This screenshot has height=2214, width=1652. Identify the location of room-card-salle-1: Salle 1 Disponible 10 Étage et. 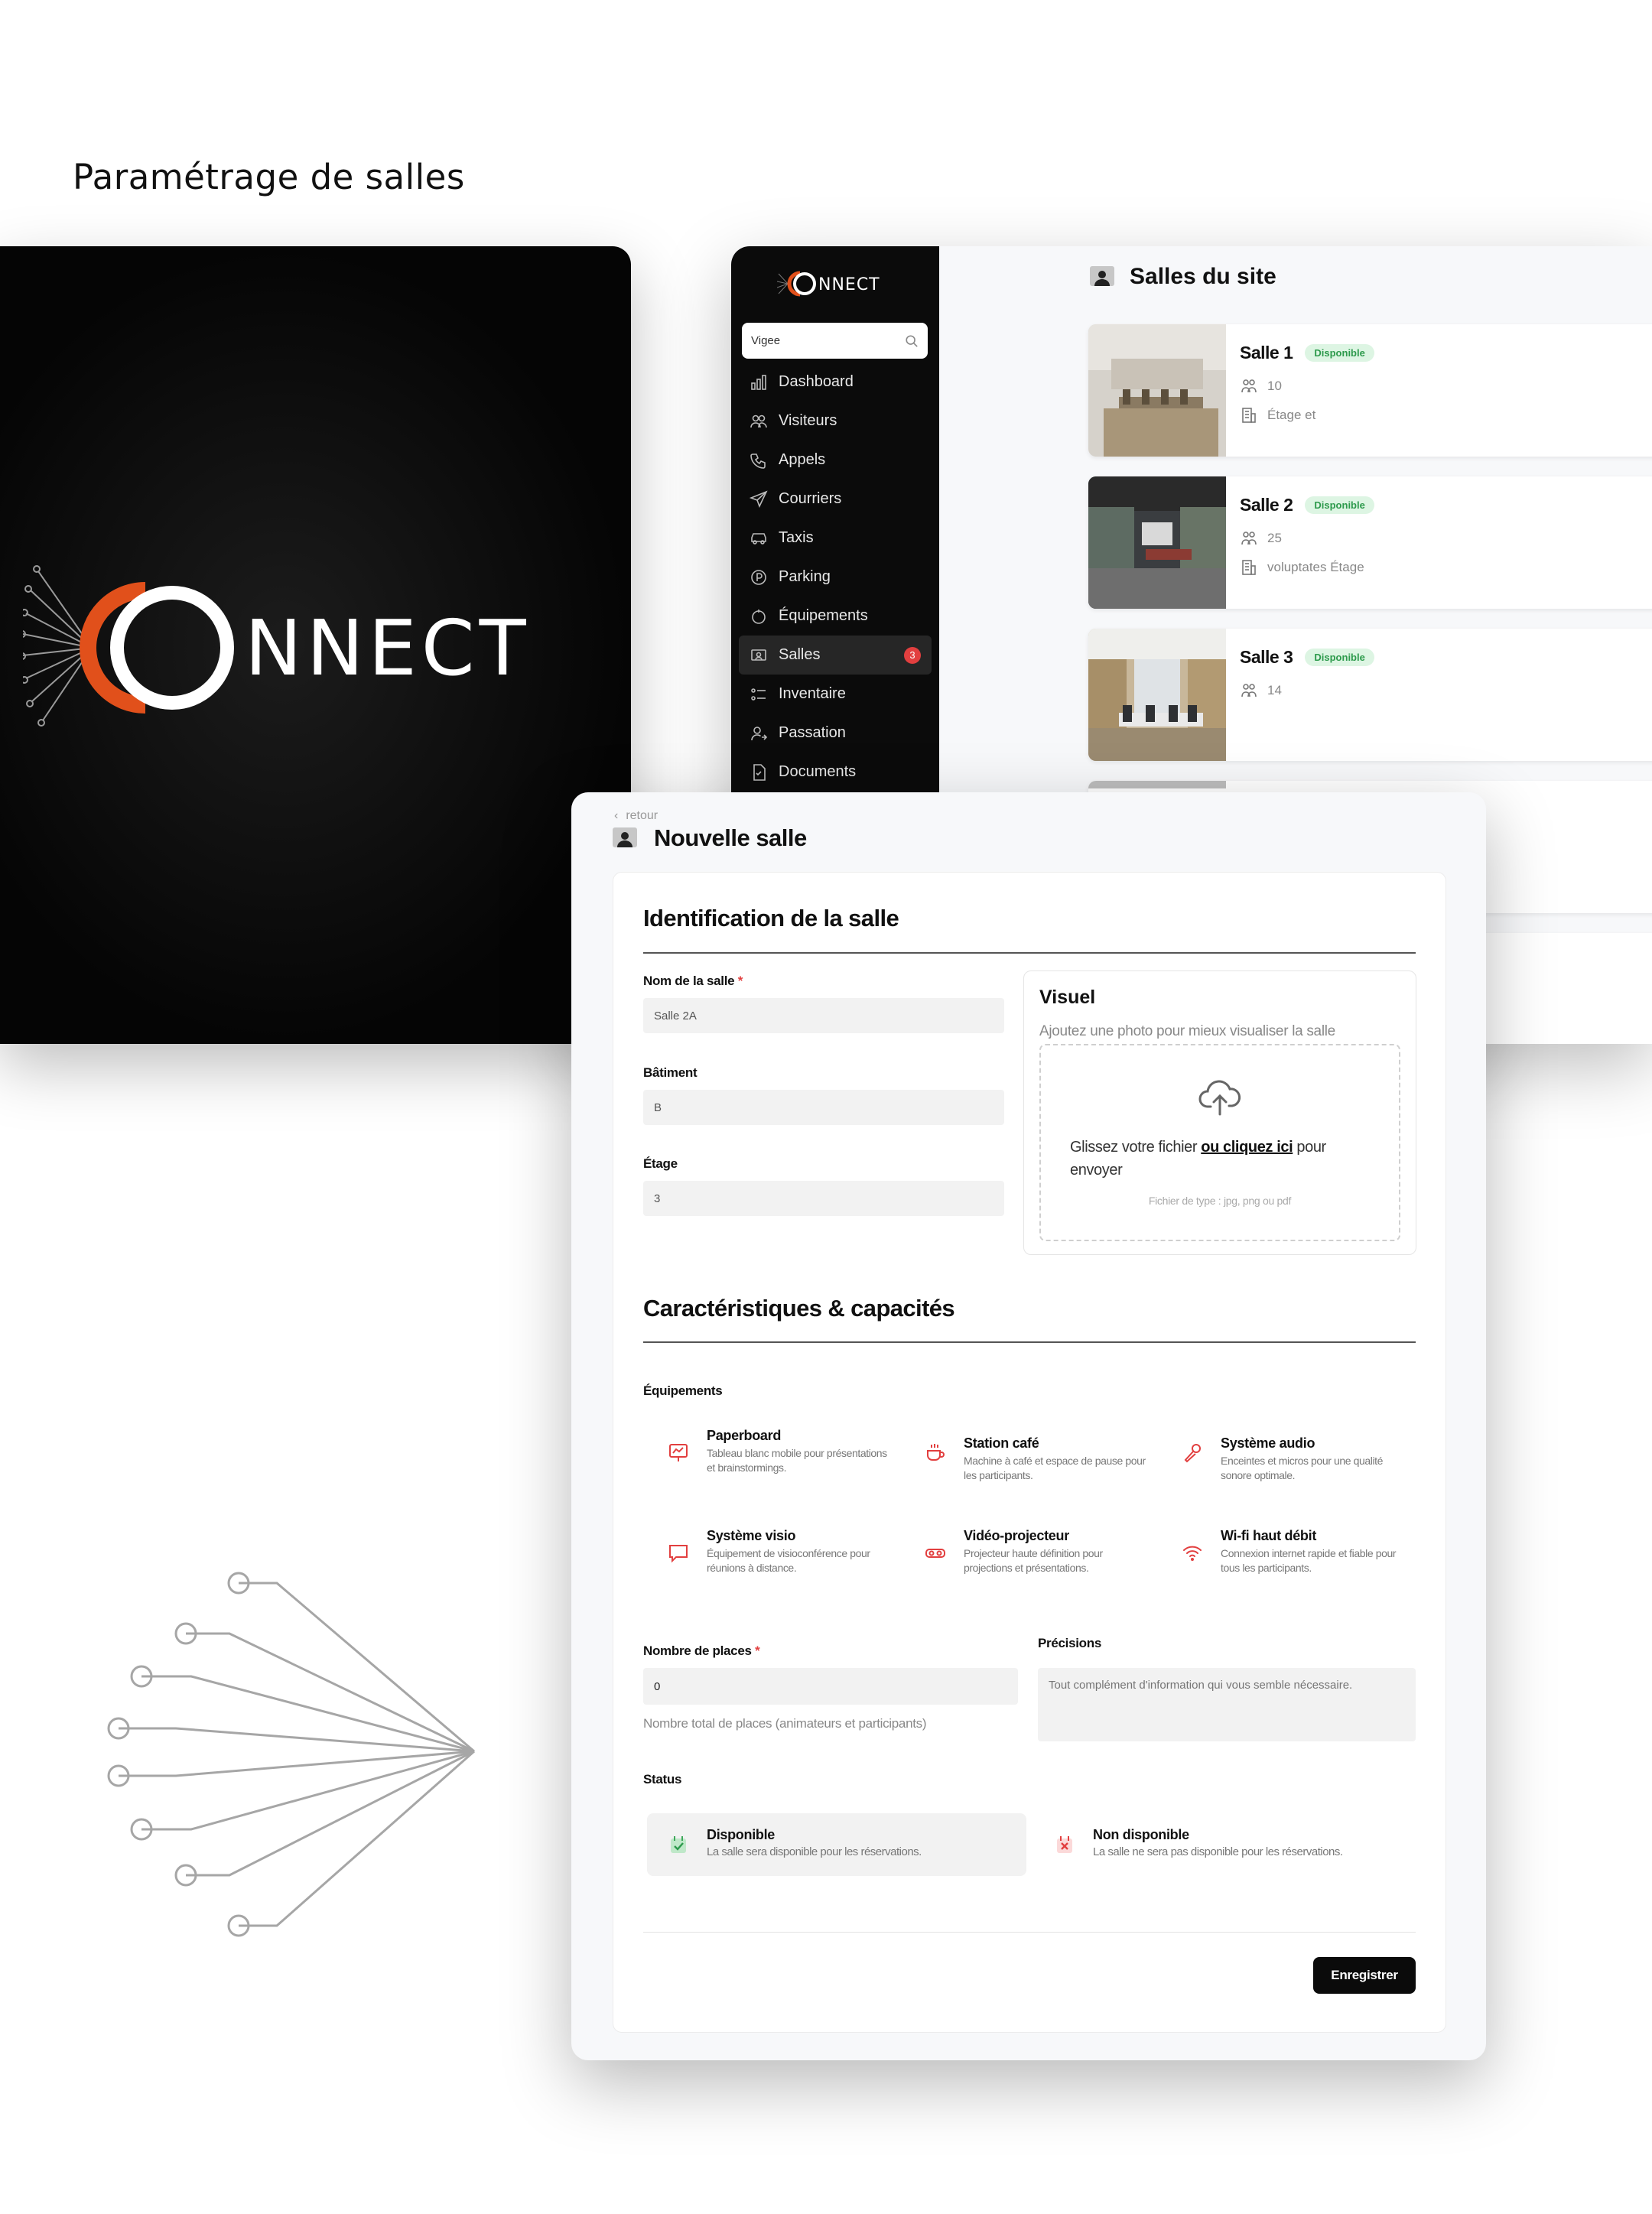
(1370, 390).